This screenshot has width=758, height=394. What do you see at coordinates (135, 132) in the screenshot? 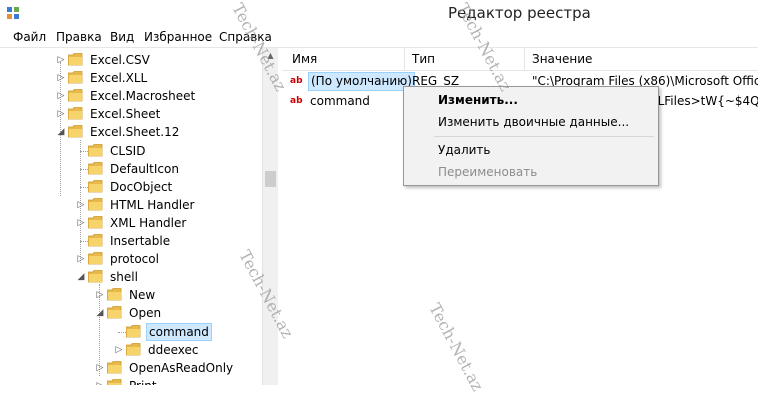
I see `tree-item-label: Excel.Sheet.12` at bounding box center [135, 132].